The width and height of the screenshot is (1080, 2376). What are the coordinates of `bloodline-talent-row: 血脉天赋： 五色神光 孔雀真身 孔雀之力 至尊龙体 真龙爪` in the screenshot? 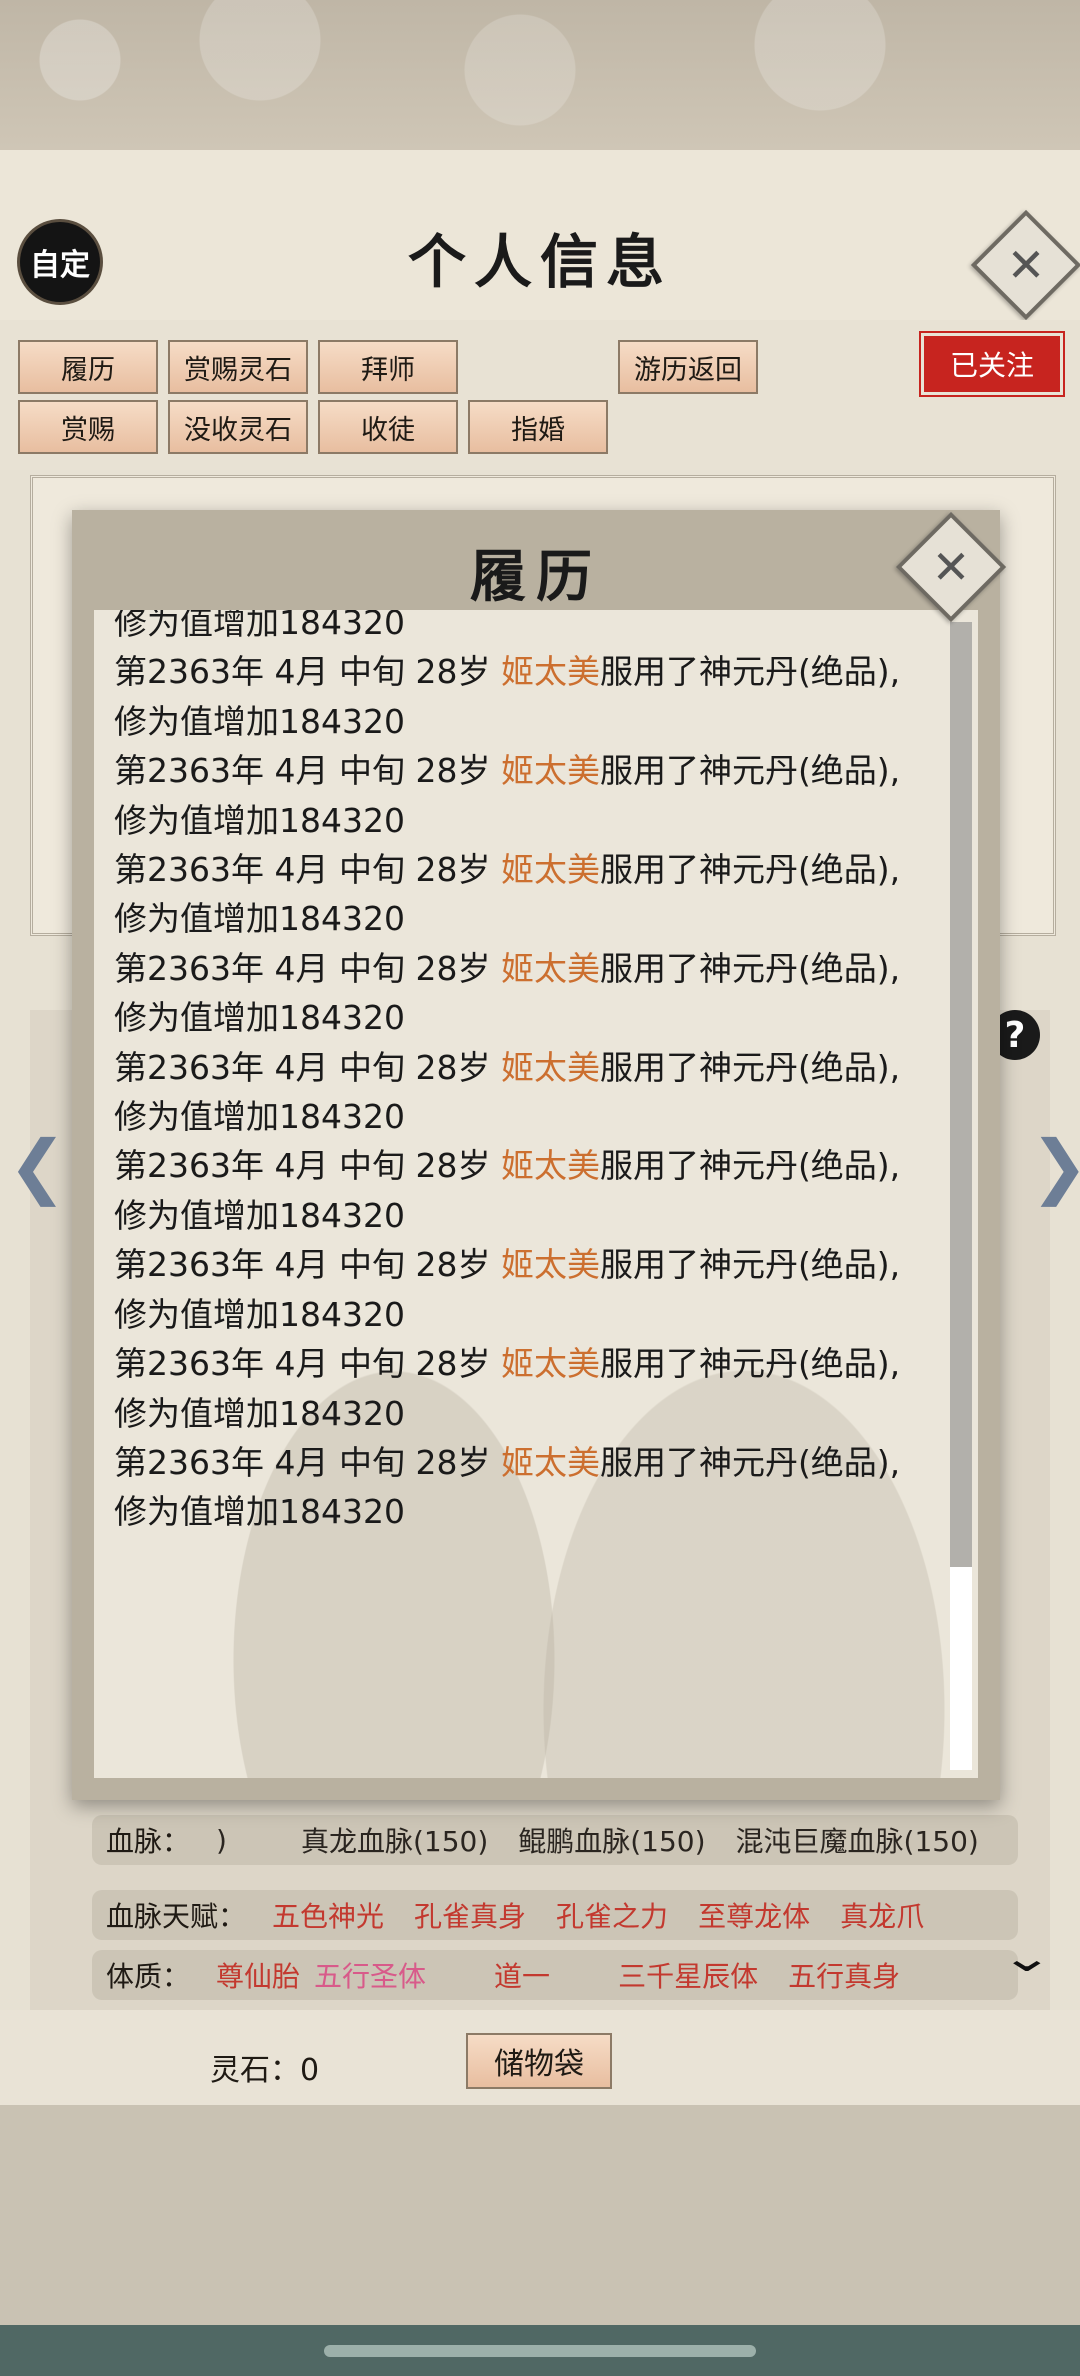 It's located at (555, 1915).